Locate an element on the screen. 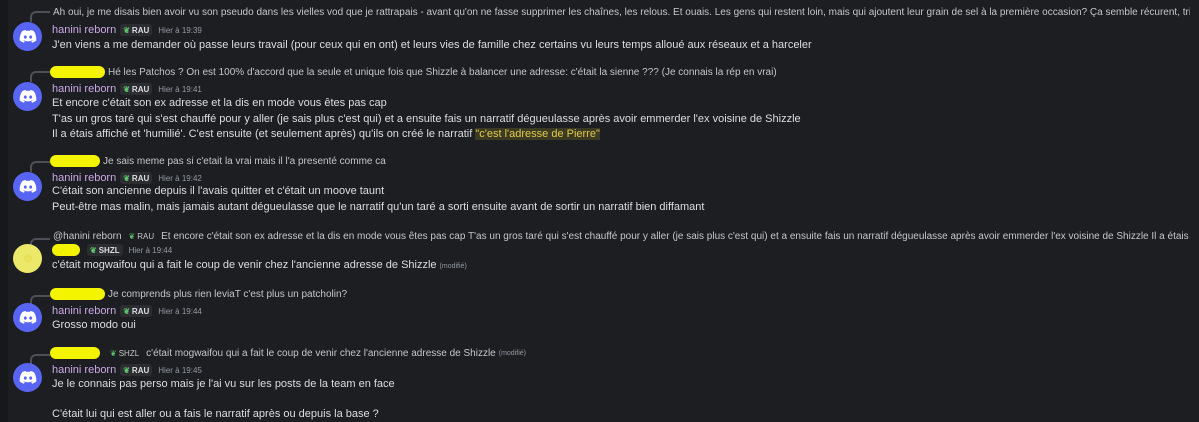 This screenshot has height=422, width=1199. message-header: hanini reborn ❦ RAU Hier à 19:39 is located at coordinates (127, 30).